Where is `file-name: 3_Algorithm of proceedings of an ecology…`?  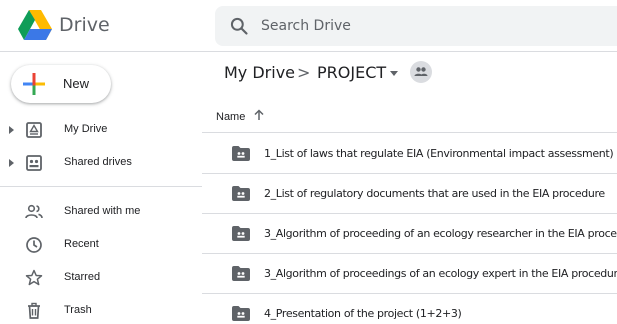 file-name: 3_Algorithm of proceedings of an ecology… is located at coordinates (440, 273).